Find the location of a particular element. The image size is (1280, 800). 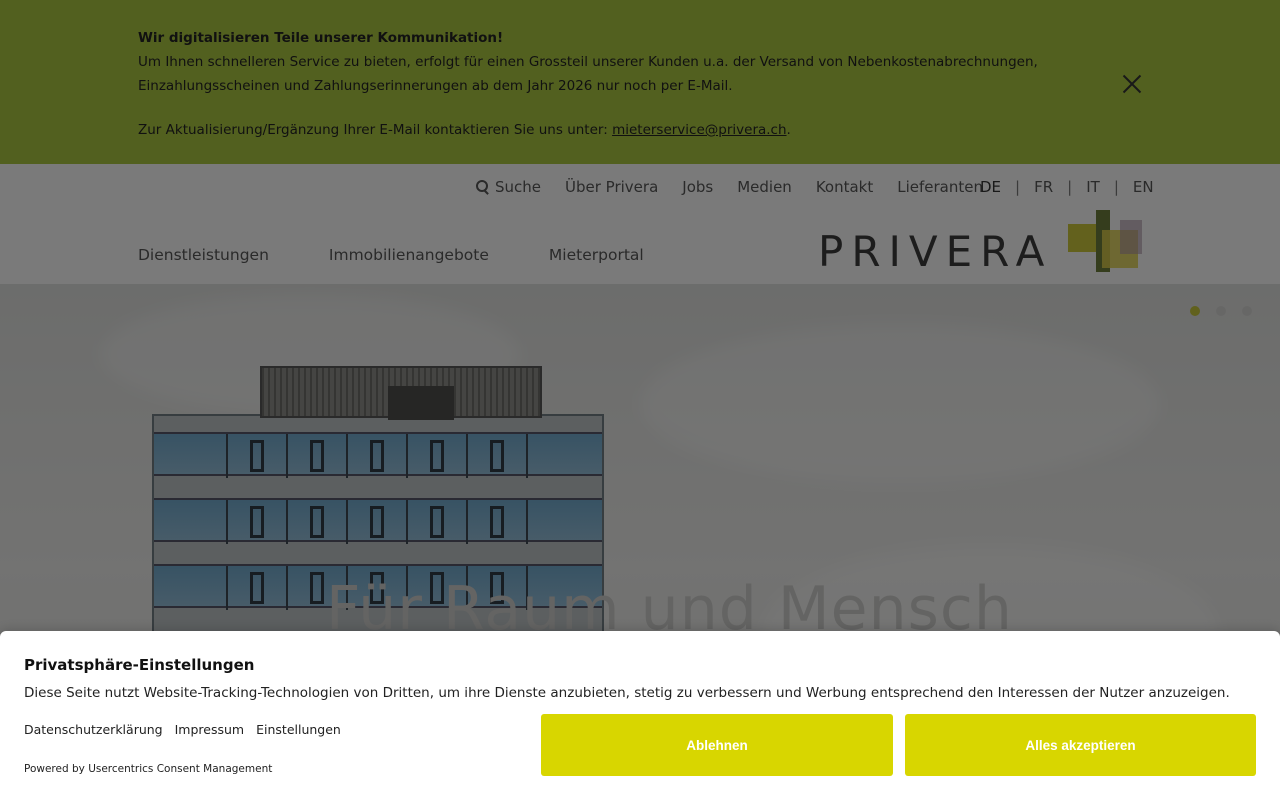

privacy-policy-link: Datenschutzerklärung is located at coordinates (93, 729).